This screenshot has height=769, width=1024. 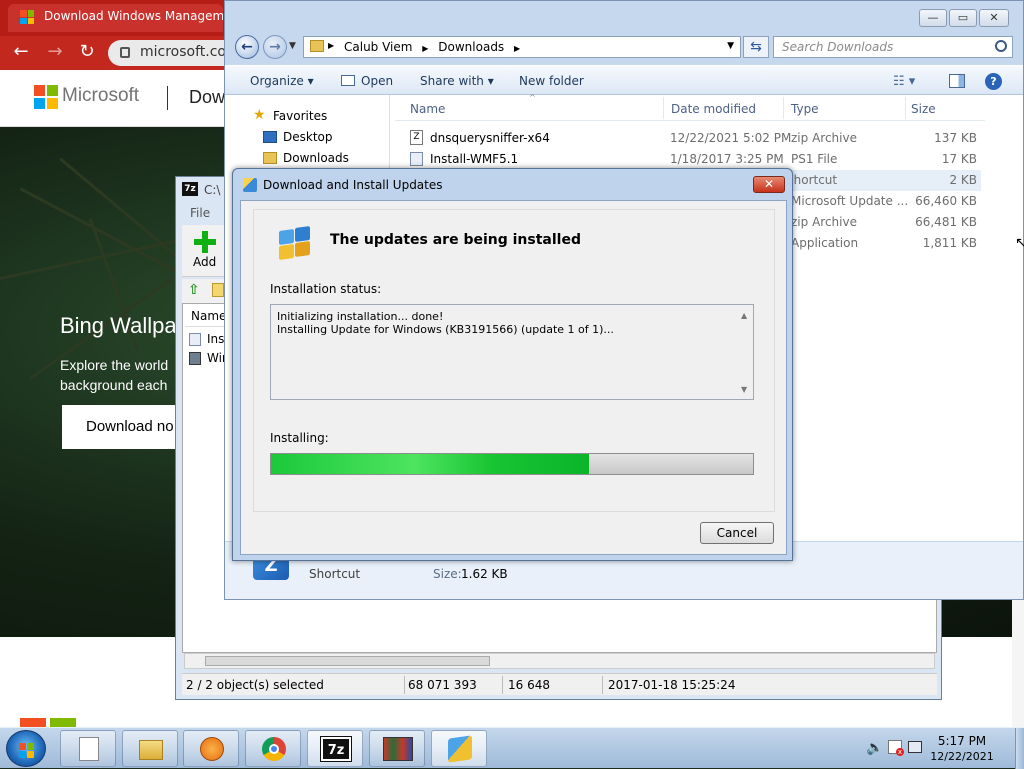 I want to click on back-icon: ←, so click(x=247, y=47).